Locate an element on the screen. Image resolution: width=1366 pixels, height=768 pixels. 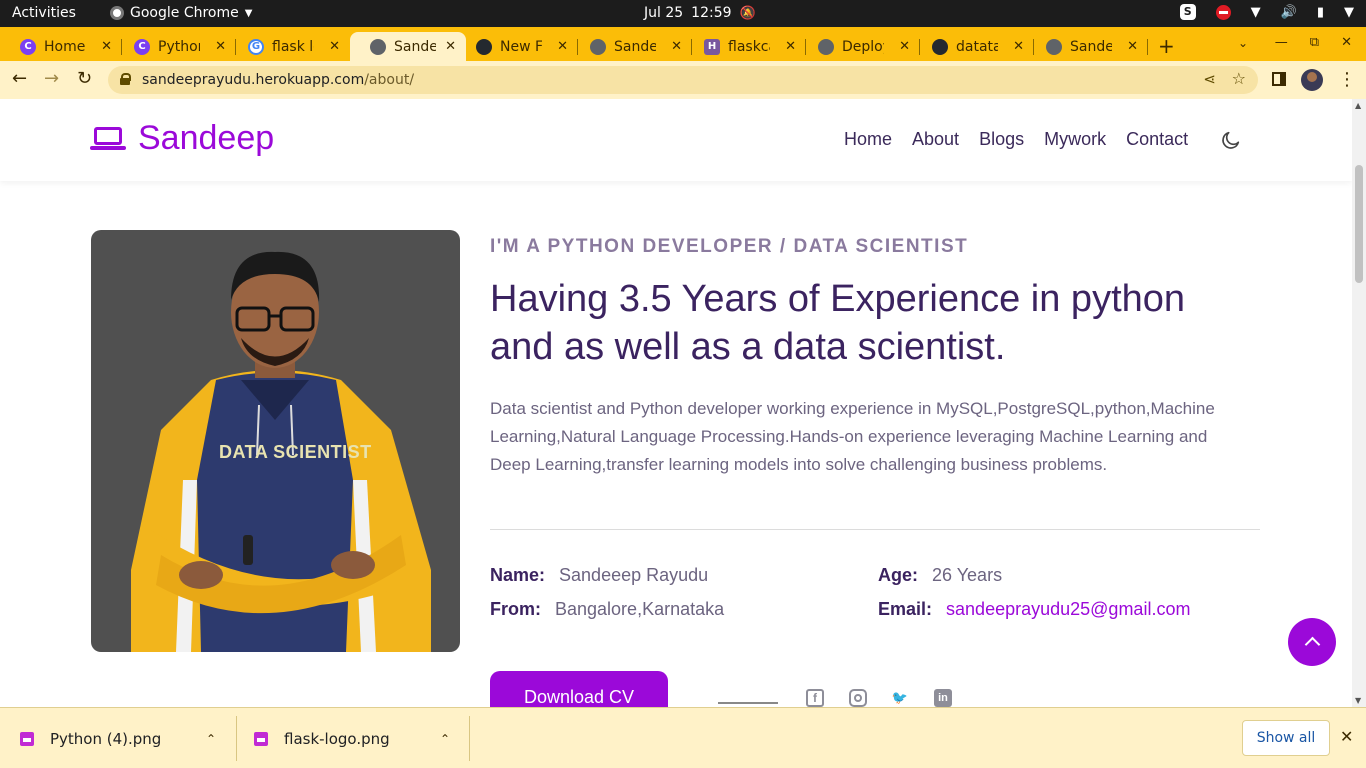
tab-title: Home - is located at coordinates (65, 46).